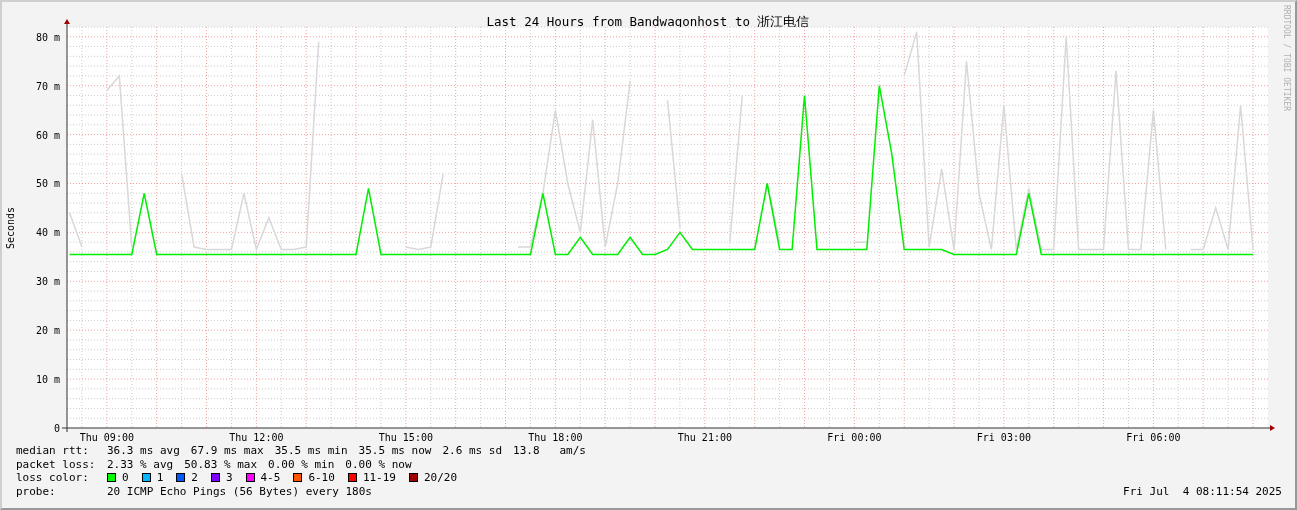 Image resolution: width=1297 pixels, height=510 pixels. I want to click on y-tick-label: 10 m, so click(47, 380).